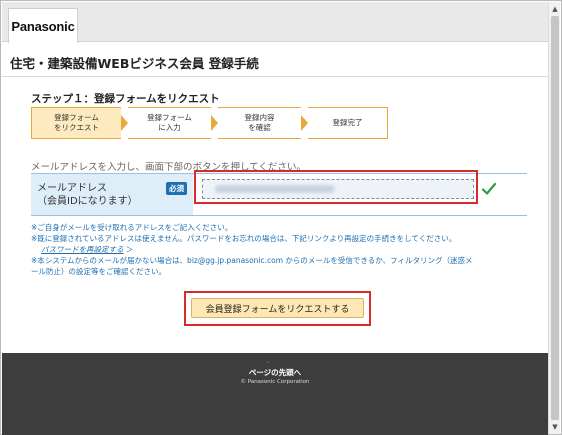  What do you see at coordinates (76, 117) in the screenshot?
I see `step-1-label-line1: 登録フォーム` at bounding box center [76, 117].